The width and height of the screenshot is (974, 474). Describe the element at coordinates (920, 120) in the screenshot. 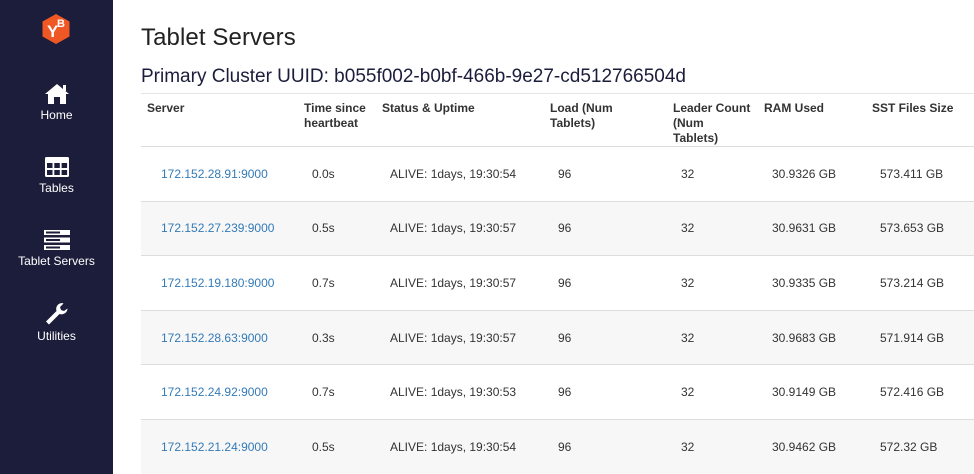

I see `column-header-sst-files-size: SST Files Size` at that location.